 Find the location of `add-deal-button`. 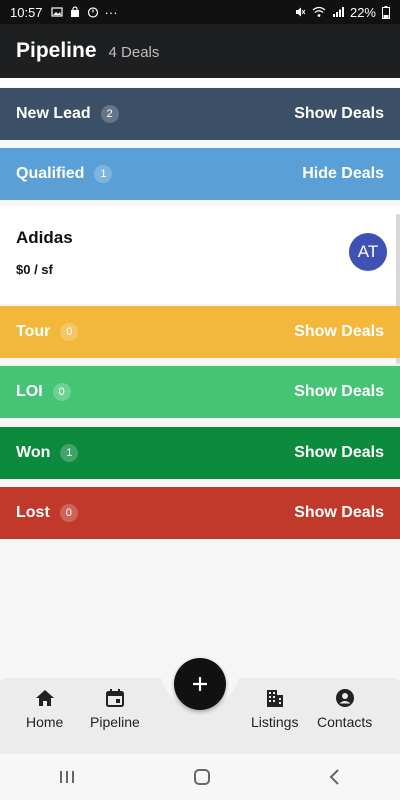

add-deal-button is located at coordinates (200, 684).